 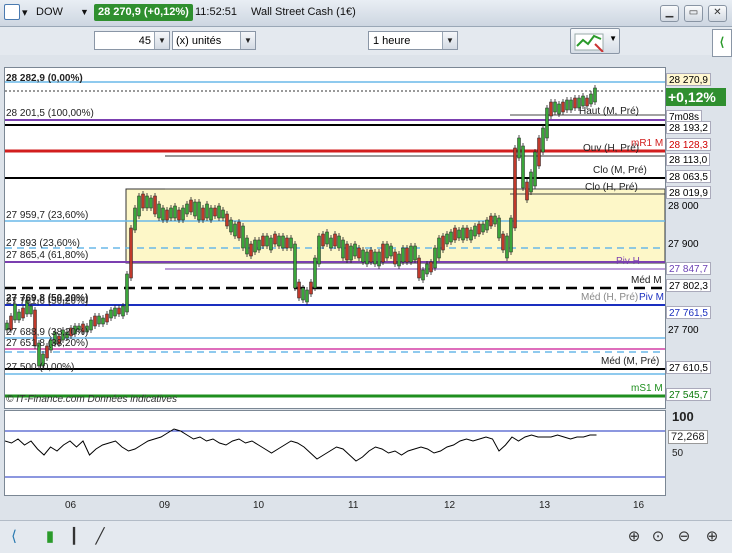 What do you see at coordinates (683, 330) in the screenshot?
I see `price-axis-label: 27 700` at bounding box center [683, 330].